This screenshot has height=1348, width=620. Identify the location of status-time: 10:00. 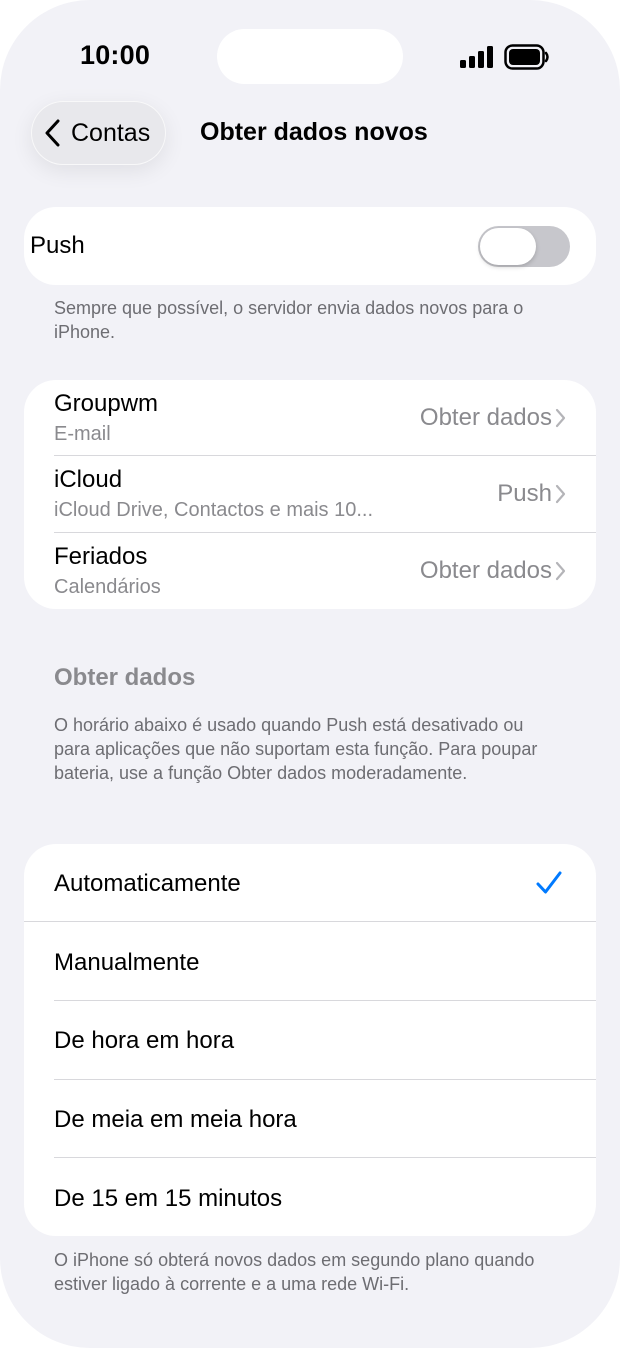
(115, 55).